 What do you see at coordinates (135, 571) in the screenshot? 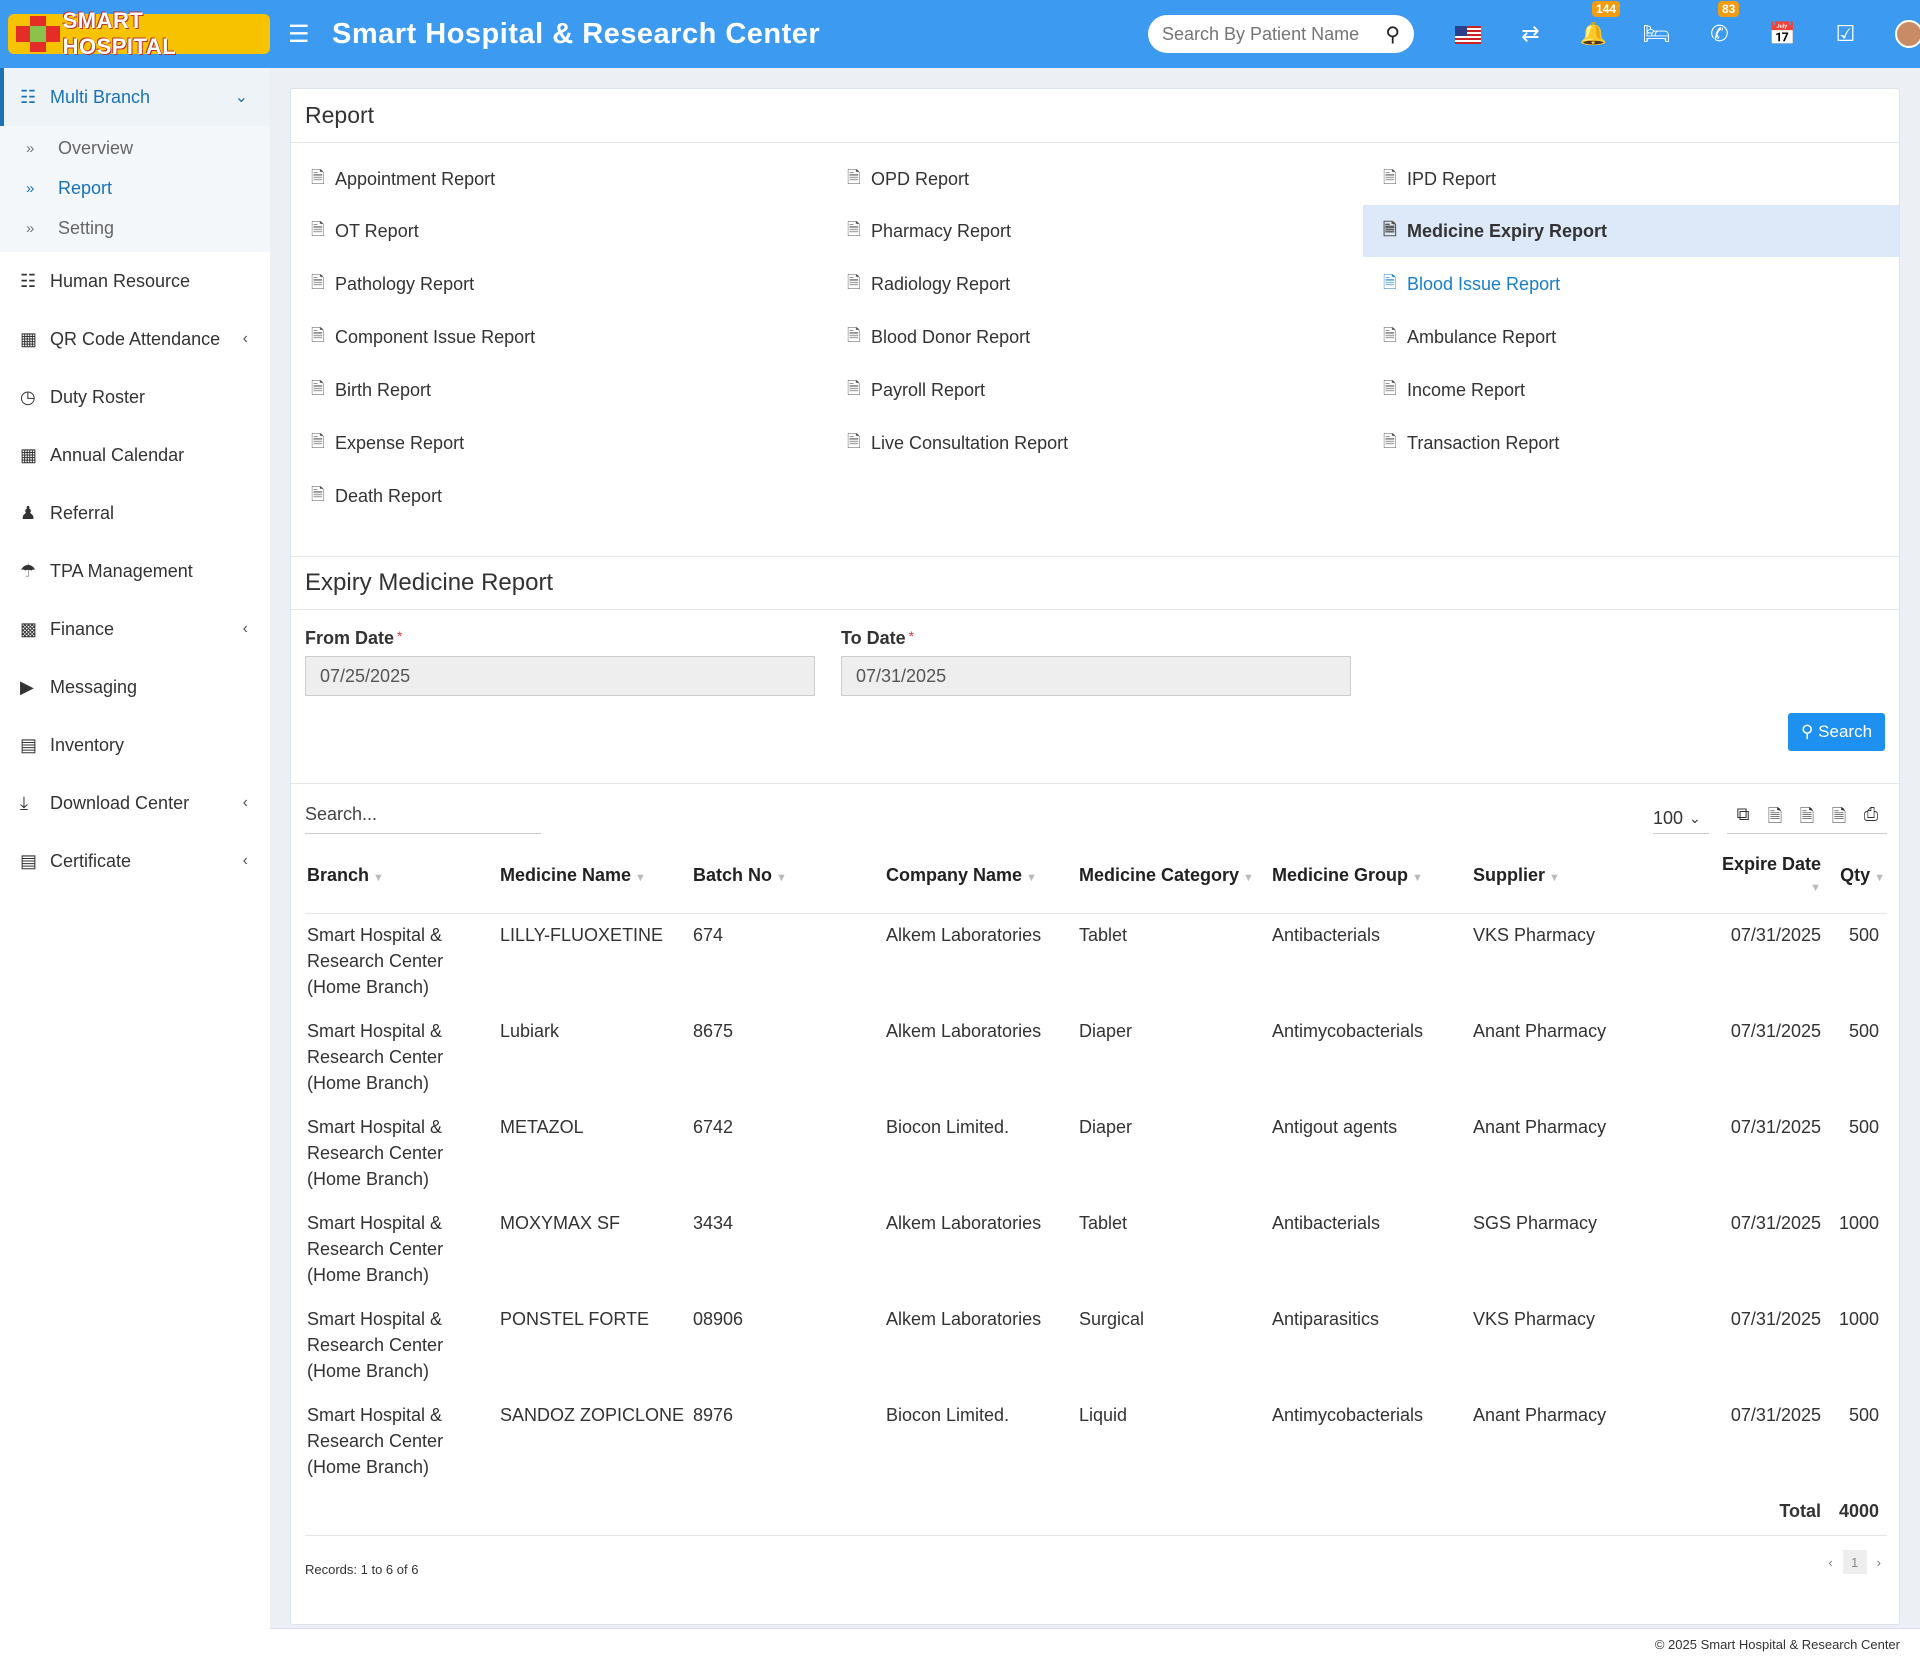
I see `sidebar-item-tpa-management: ☂ TPA Management` at bounding box center [135, 571].